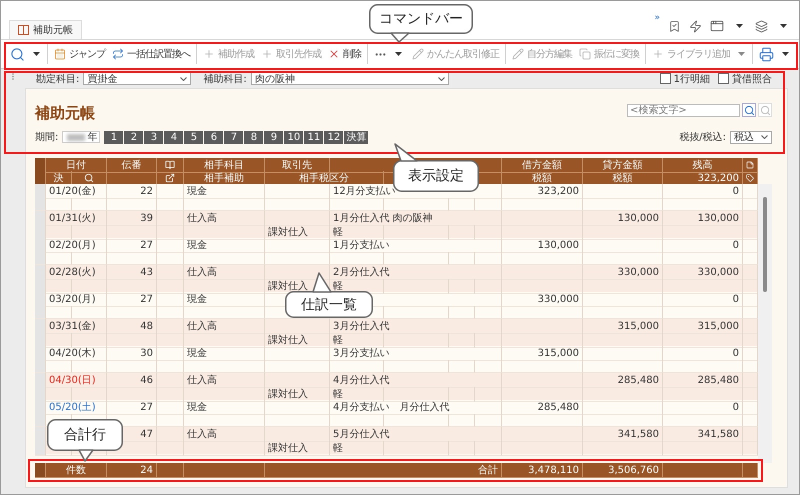  What do you see at coordinates (623, 470) in the screenshot?
I see `table-cell: 3,506,760` at bounding box center [623, 470].